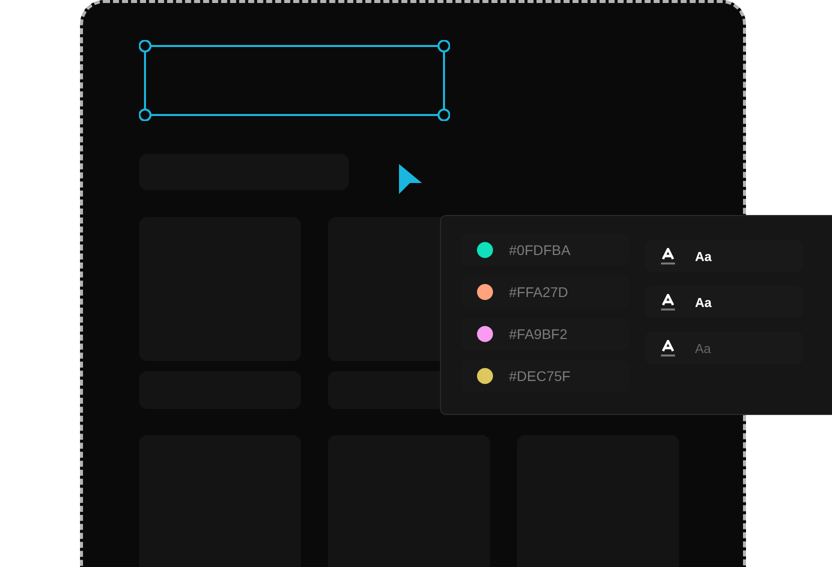  I want to click on hex-code: #FFA27D, so click(538, 292).